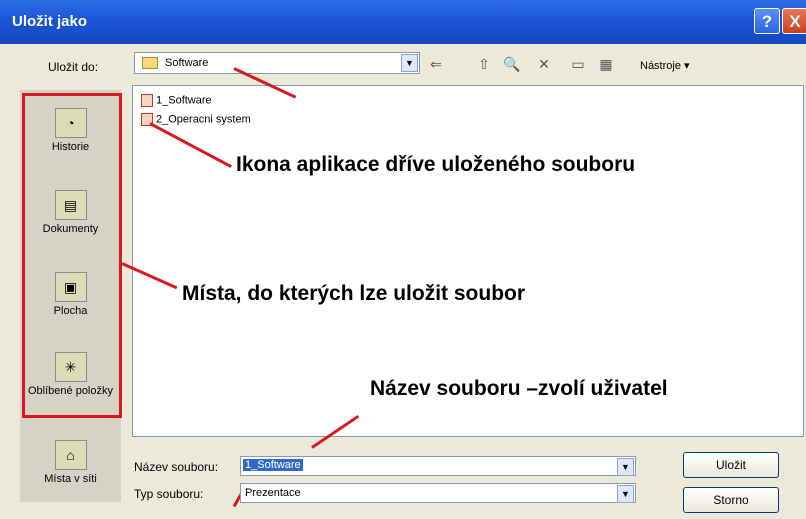 The width and height of the screenshot is (806, 519). What do you see at coordinates (403, 22) in the screenshot?
I see `title-bar: Uložit jako ? X` at bounding box center [403, 22].